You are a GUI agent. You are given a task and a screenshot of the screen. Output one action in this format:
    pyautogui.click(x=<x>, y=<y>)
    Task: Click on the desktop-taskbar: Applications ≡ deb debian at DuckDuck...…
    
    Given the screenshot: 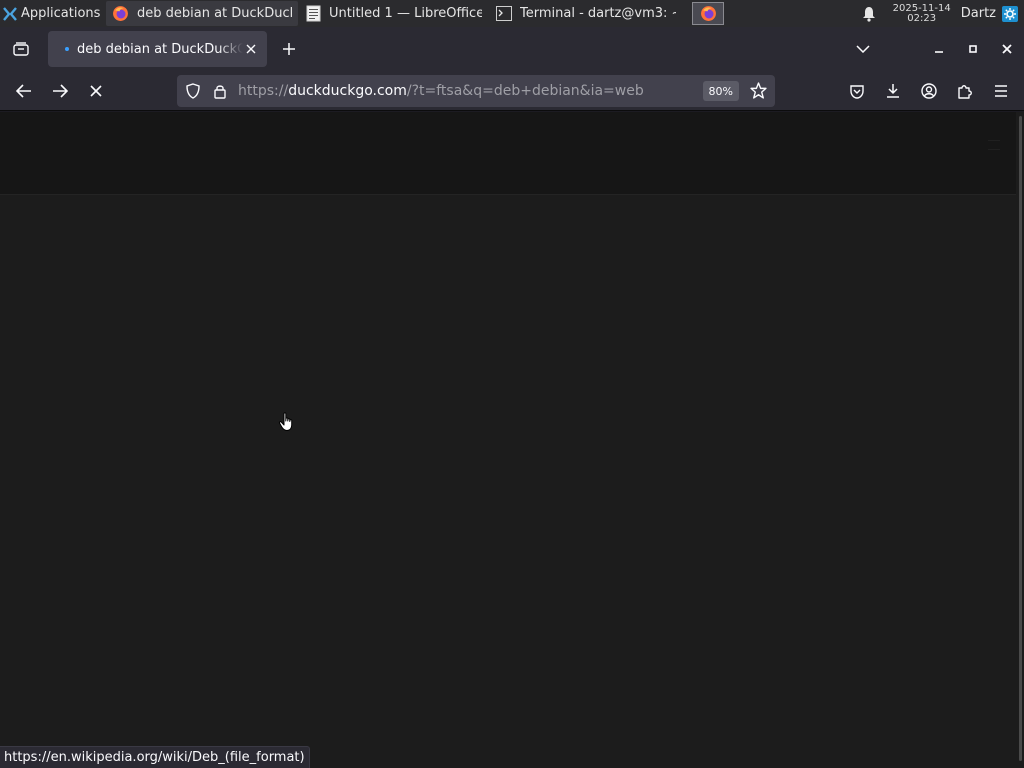 What is the action you would take?
    pyautogui.click(x=512, y=13)
    